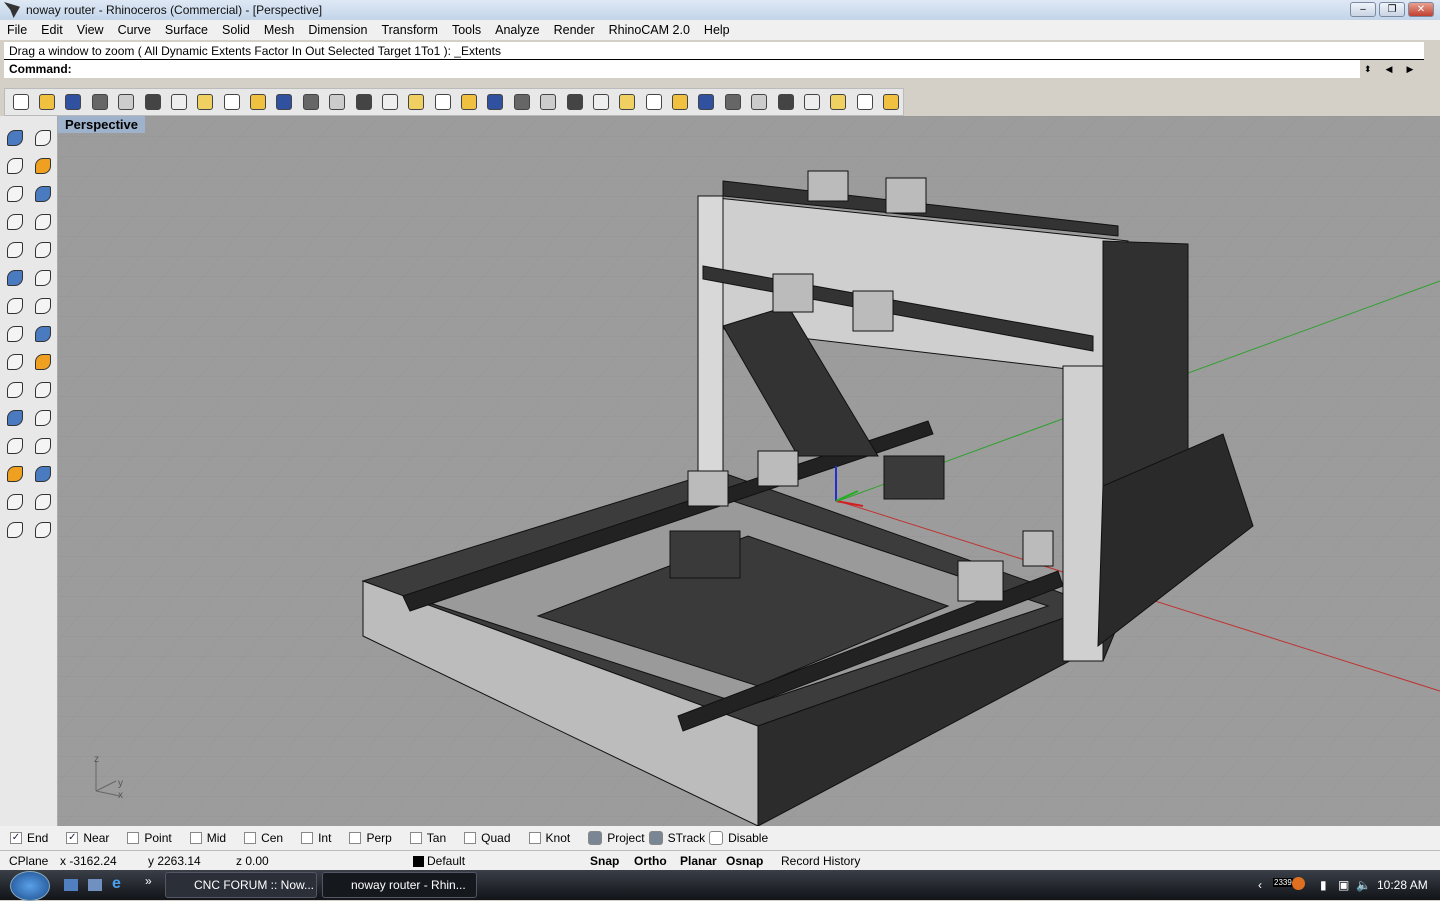 This screenshot has width=1440, height=901. I want to click on zoom-in-icon, so click(310, 102).